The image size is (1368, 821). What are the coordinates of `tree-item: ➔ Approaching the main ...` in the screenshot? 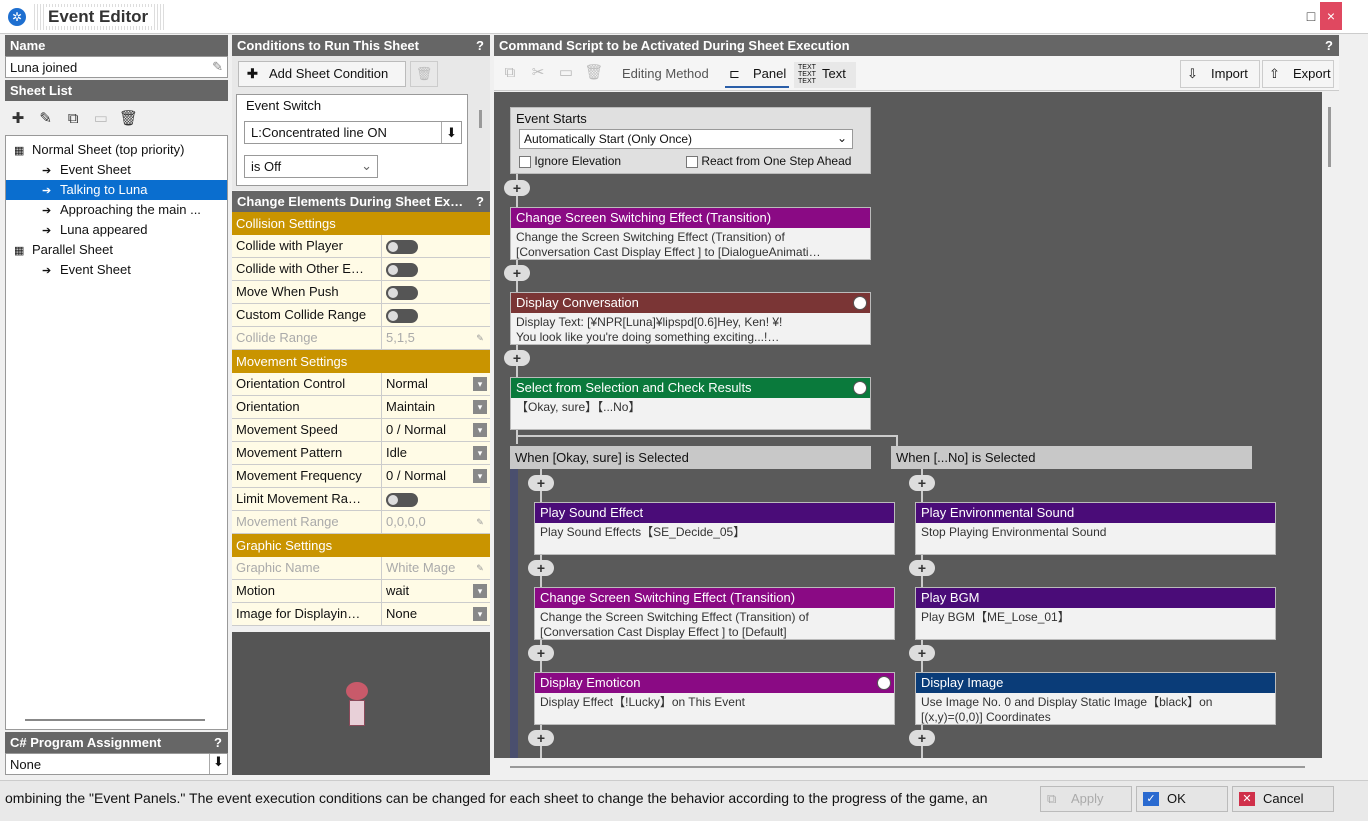 It's located at (116, 210).